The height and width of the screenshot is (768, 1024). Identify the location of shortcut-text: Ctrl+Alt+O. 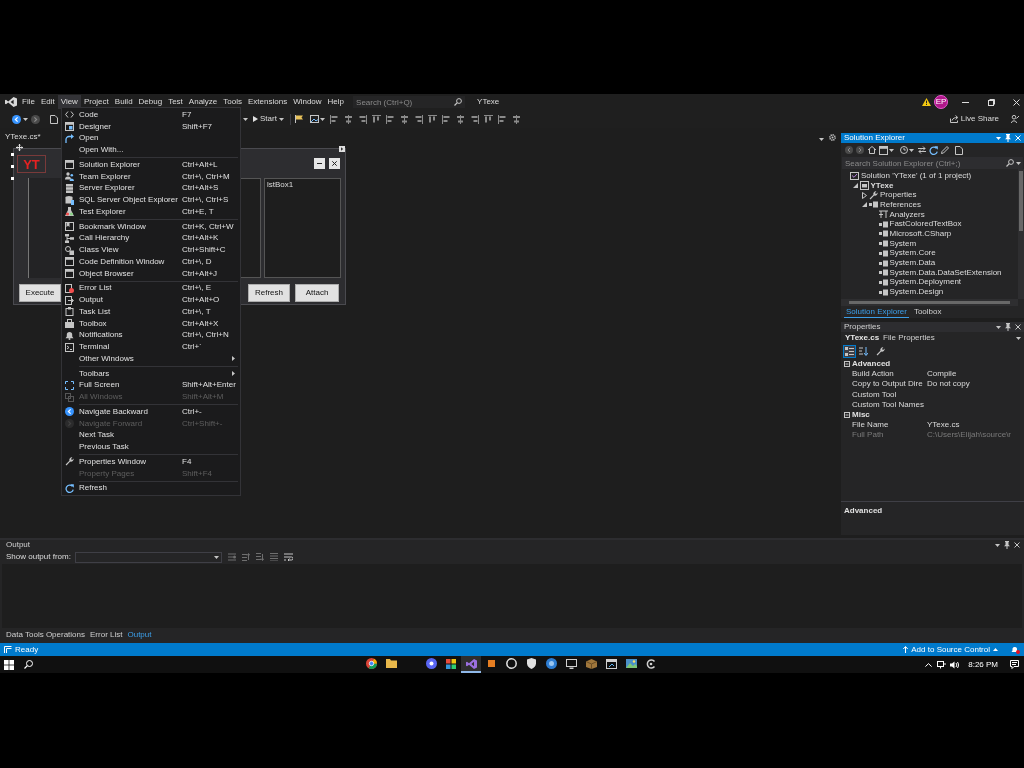
(201, 300).